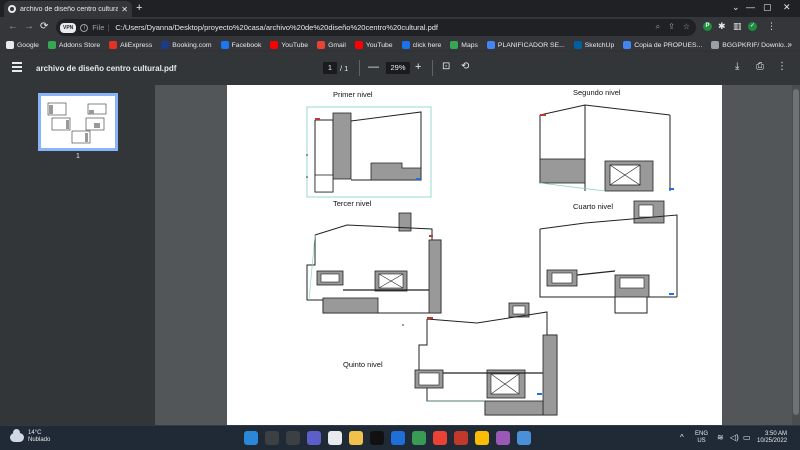 The width and height of the screenshot is (800, 450). I want to click on share-icon: ⇪, so click(671, 27).